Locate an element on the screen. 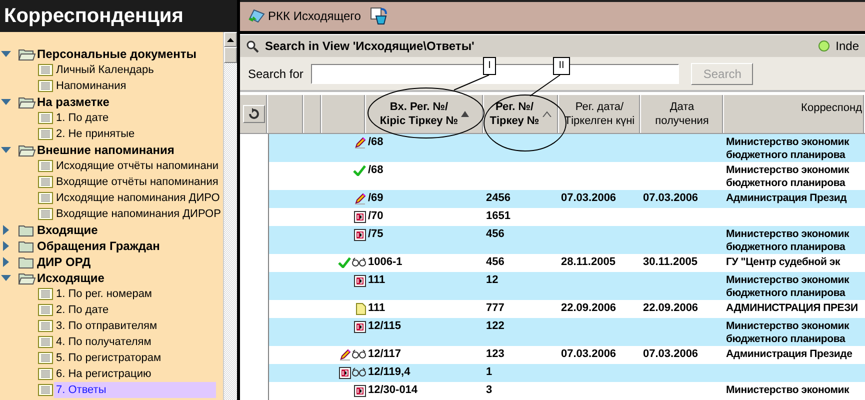 The width and height of the screenshot is (865, 400). status-text: Inde is located at coordinates (847, 46).